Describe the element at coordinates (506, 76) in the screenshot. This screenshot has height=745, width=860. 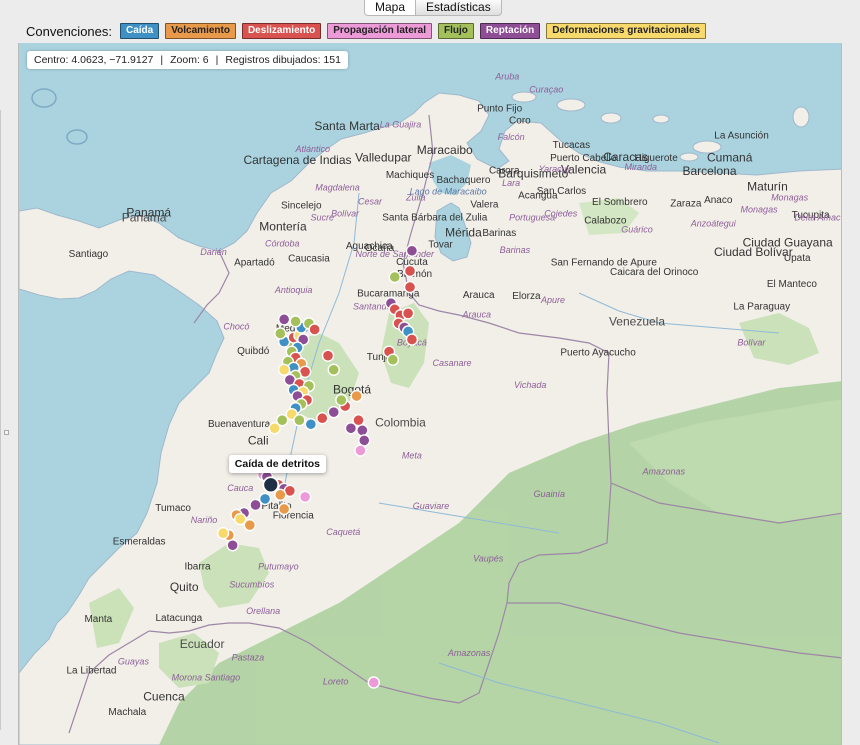
I see `region-label-aruba: Aruba` at that location.